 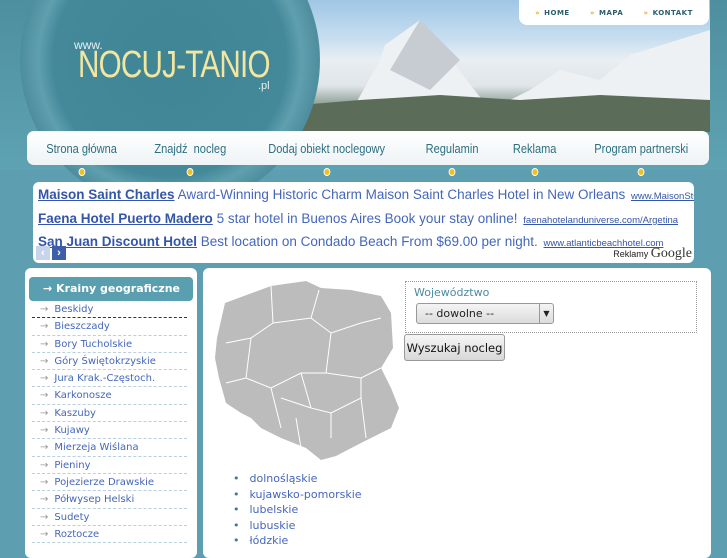 What do you see at coordinates (59, 253) in the screenshot?
I see `next-ad-button: ›` at bounding box center [59, 253].